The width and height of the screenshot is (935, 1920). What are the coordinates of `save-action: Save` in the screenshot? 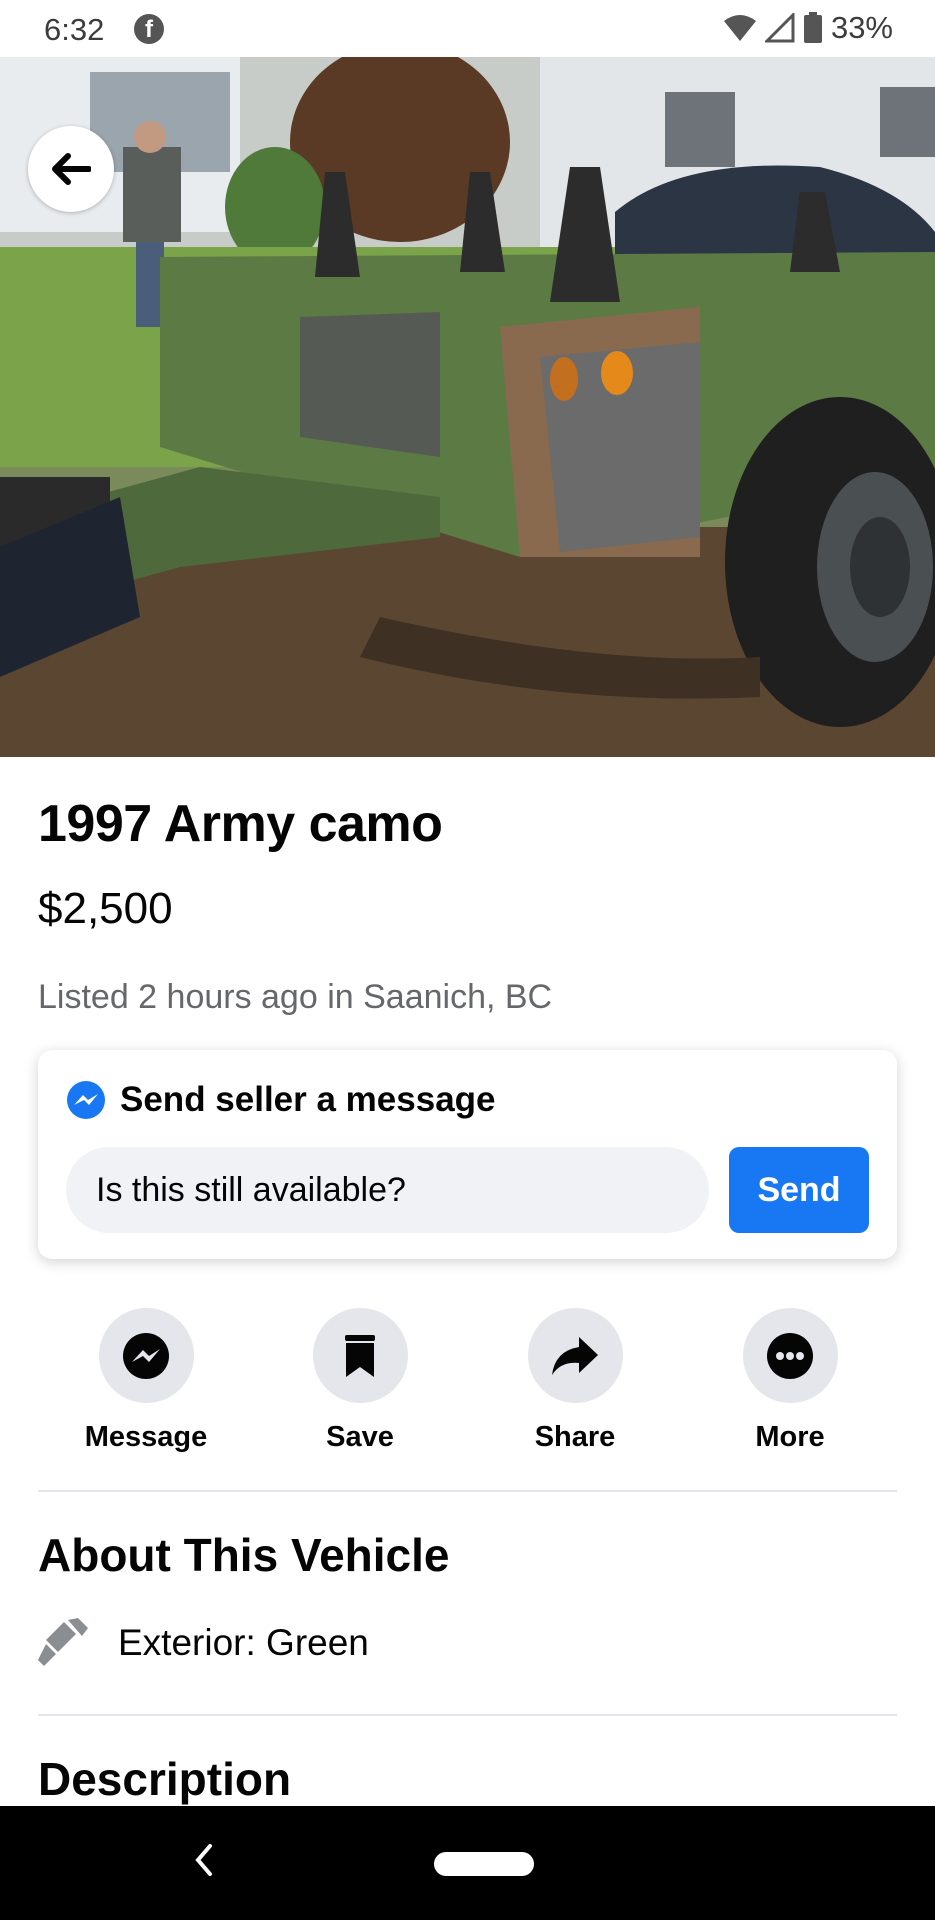 It's located at (360, 1381).